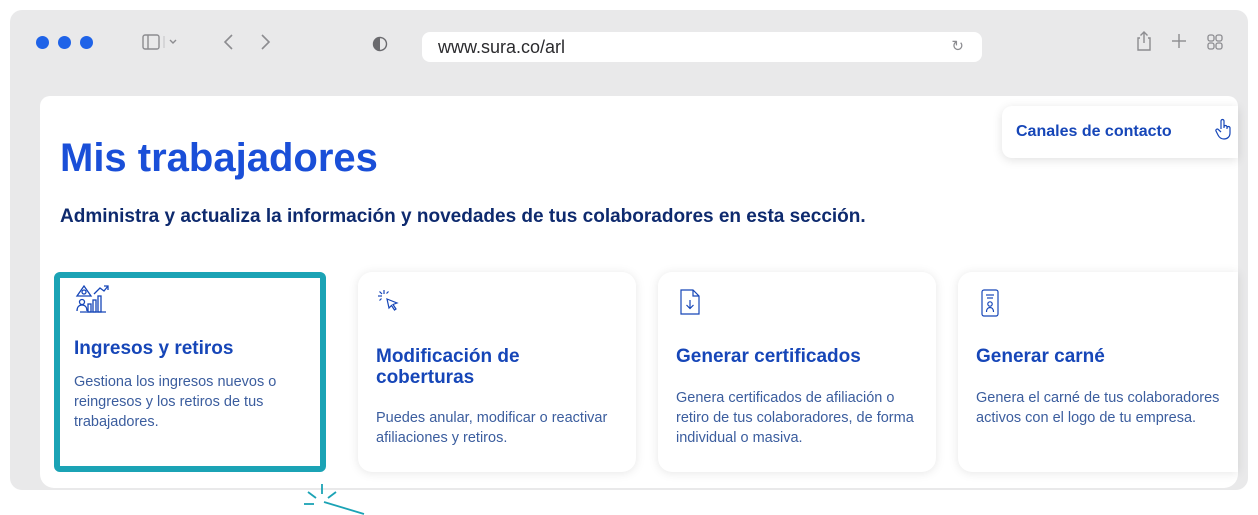 This screenshot has height=515, width=1258. What do you see at coordinates (690, 304) in the screenshot?
I see `document-download-icon` at bounding box center [690, 304].